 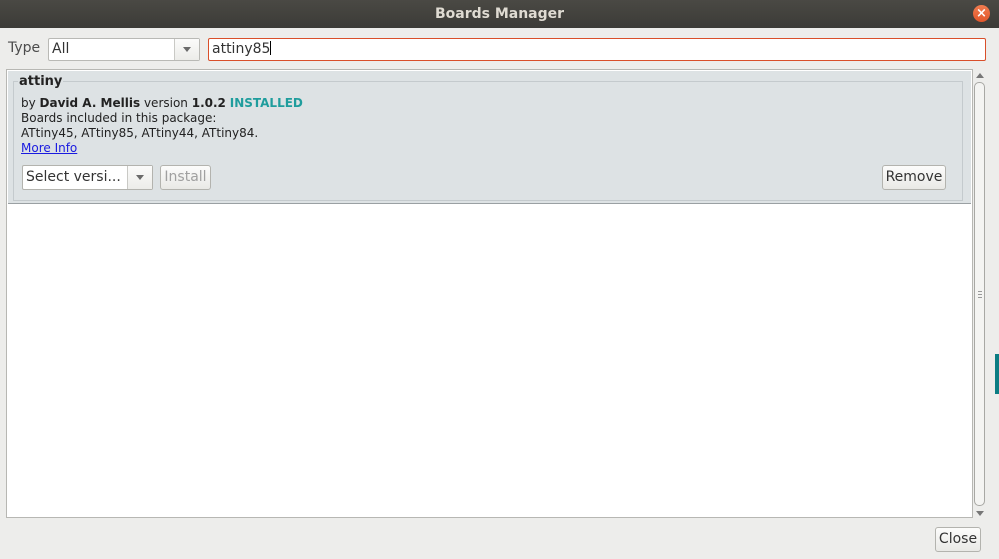 What do you see at coordinates (49, 148) in the screenshot?
I see `more-info-link: More Info` at bounding box center [49, 148].